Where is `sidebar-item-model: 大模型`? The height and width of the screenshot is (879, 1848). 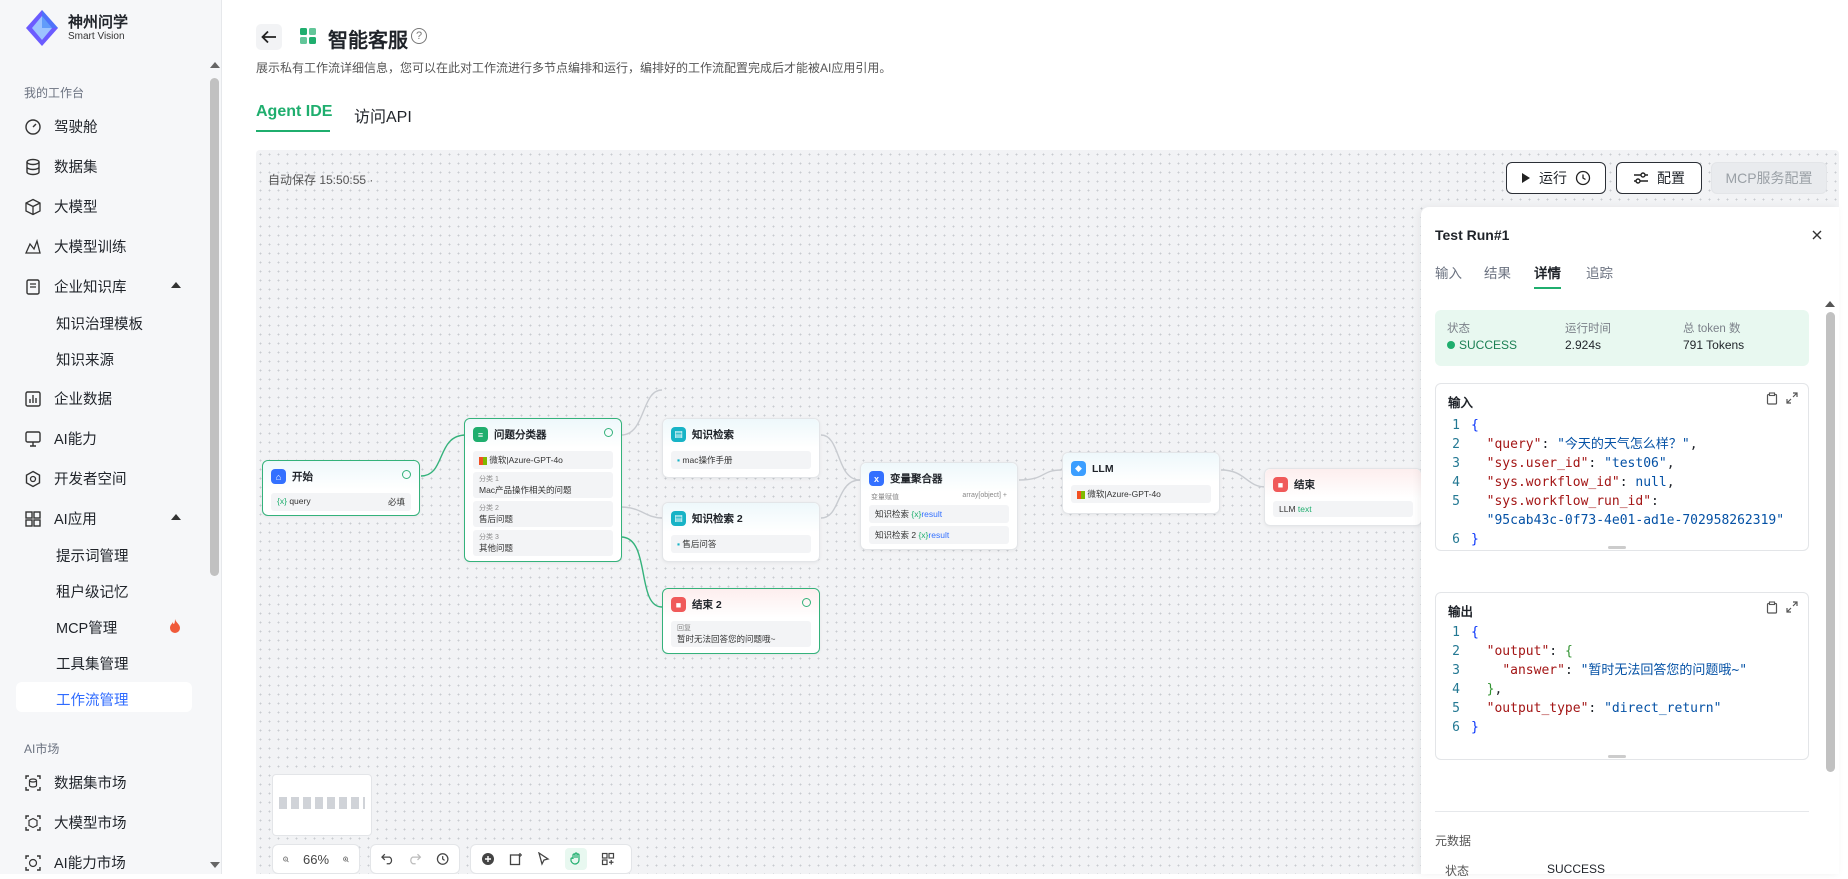 sidebar-item-model: 大模型 is located at coordinates (109, 206).